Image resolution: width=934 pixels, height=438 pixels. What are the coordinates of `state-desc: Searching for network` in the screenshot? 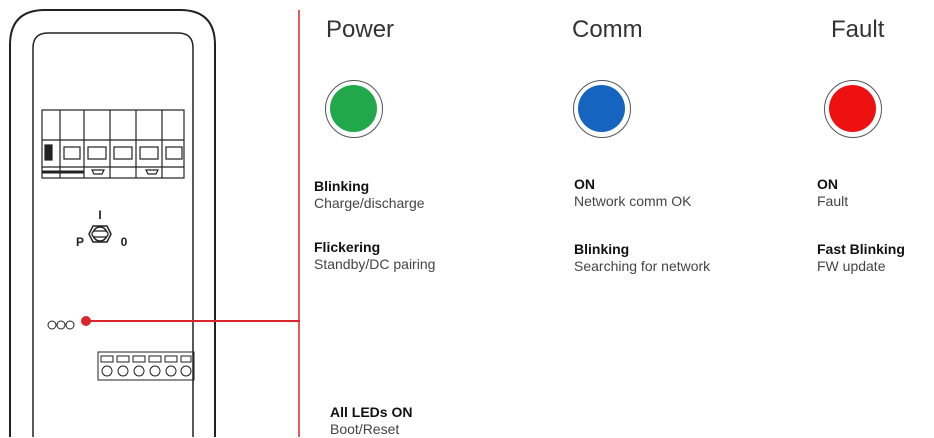 It's located at (642, 266).